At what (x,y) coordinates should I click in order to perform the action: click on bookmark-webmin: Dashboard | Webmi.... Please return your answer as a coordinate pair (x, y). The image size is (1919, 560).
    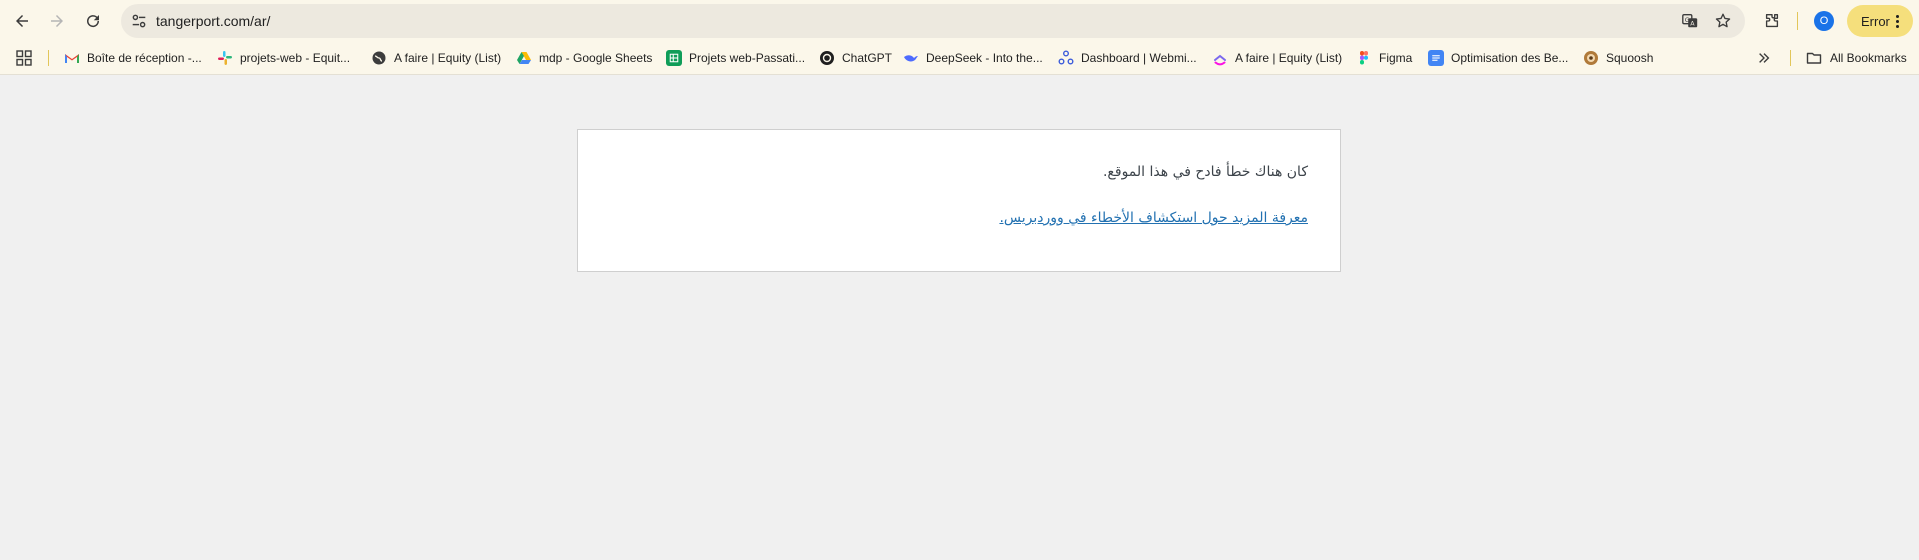
    Looking at the image, I should click on (1127, 58).